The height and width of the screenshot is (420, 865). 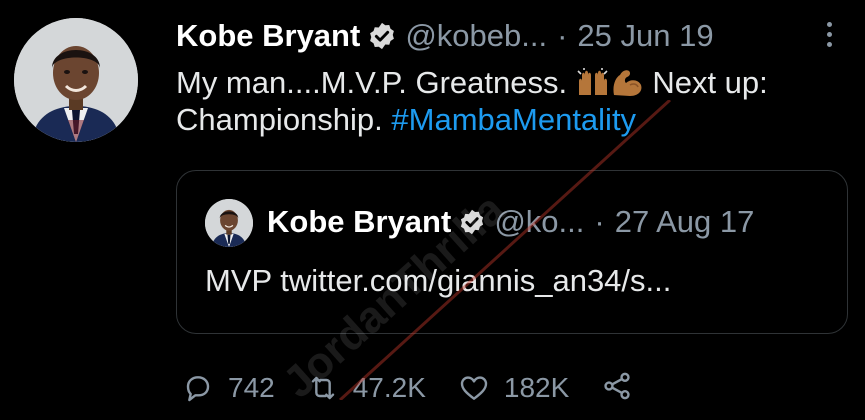 I want to click on like-count: 182K, so click(x=536, y=387).